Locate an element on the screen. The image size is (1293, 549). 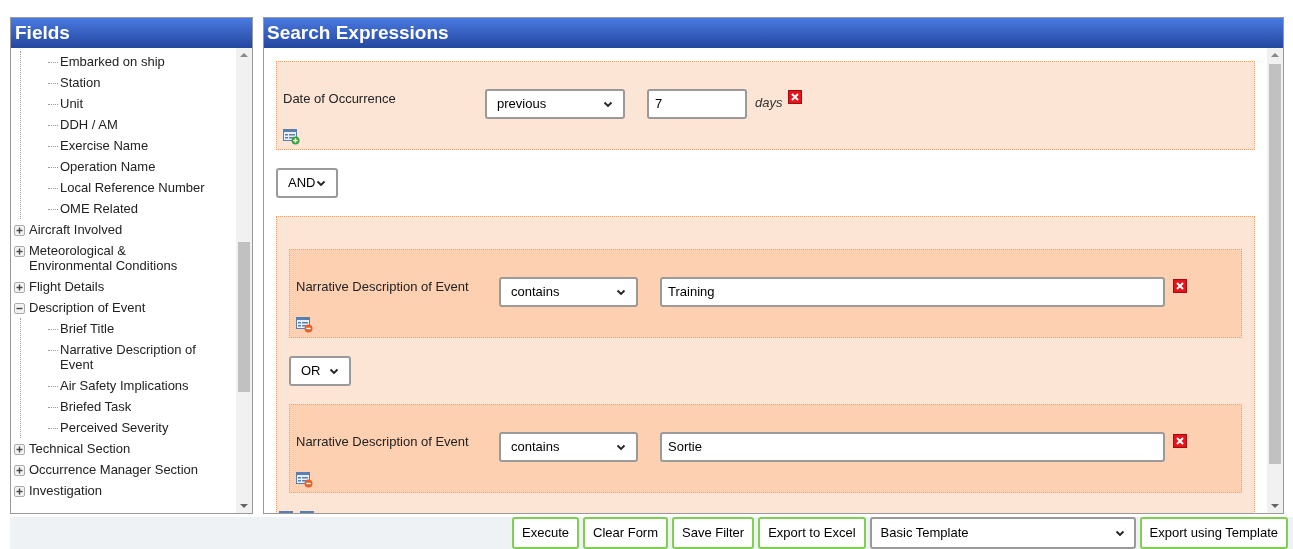
tree-item: Flight Details is located at coordinates (67, 286).